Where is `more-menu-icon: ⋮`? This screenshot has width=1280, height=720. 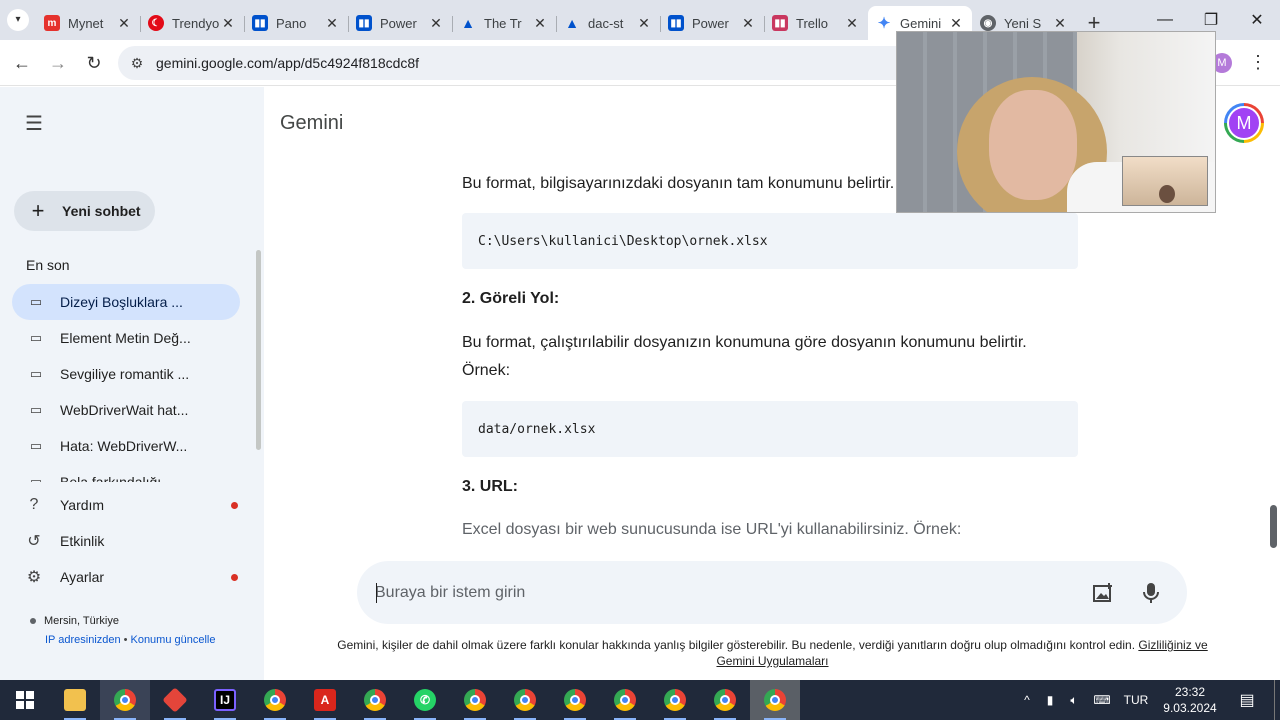
more-menu-icon: ⋮ is located at coordinates (1258, 62).